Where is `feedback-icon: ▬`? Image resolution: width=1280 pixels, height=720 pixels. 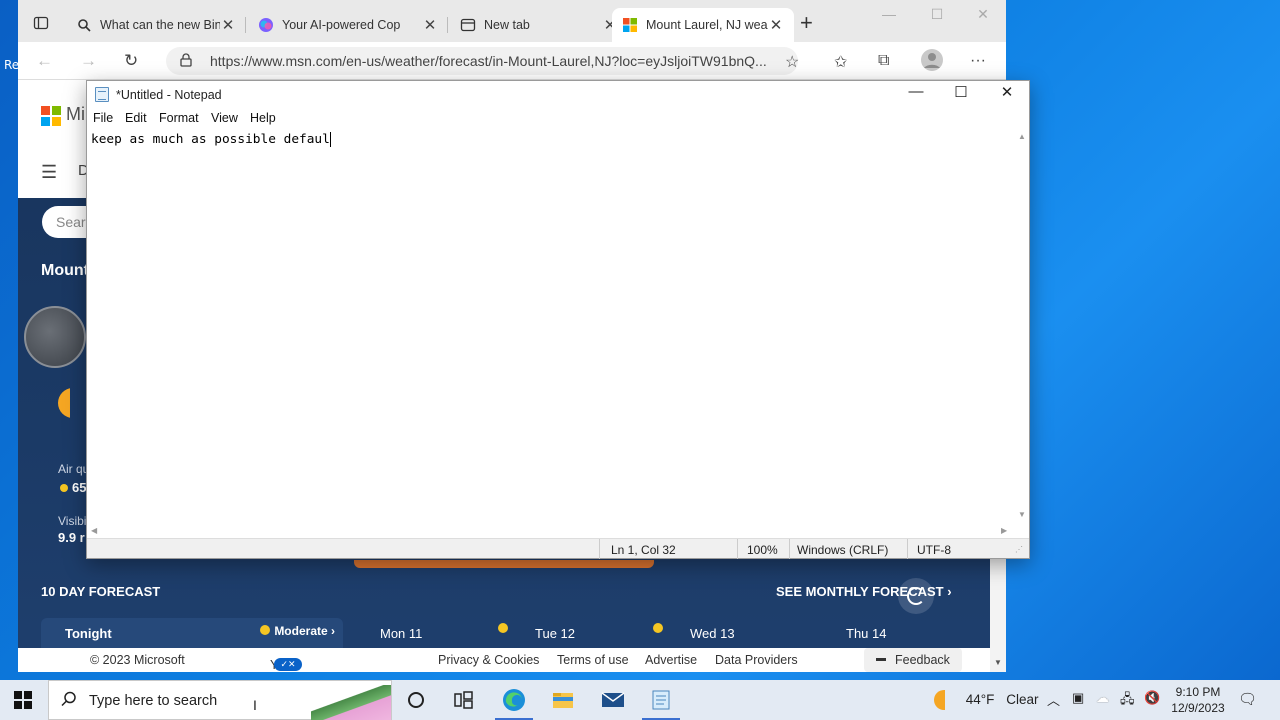
feedback-icon: ▬ is located at coordinates (881, 658).